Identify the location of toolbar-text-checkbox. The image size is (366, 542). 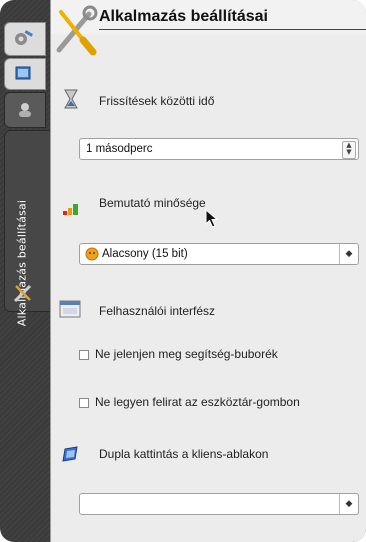
(84, 403).